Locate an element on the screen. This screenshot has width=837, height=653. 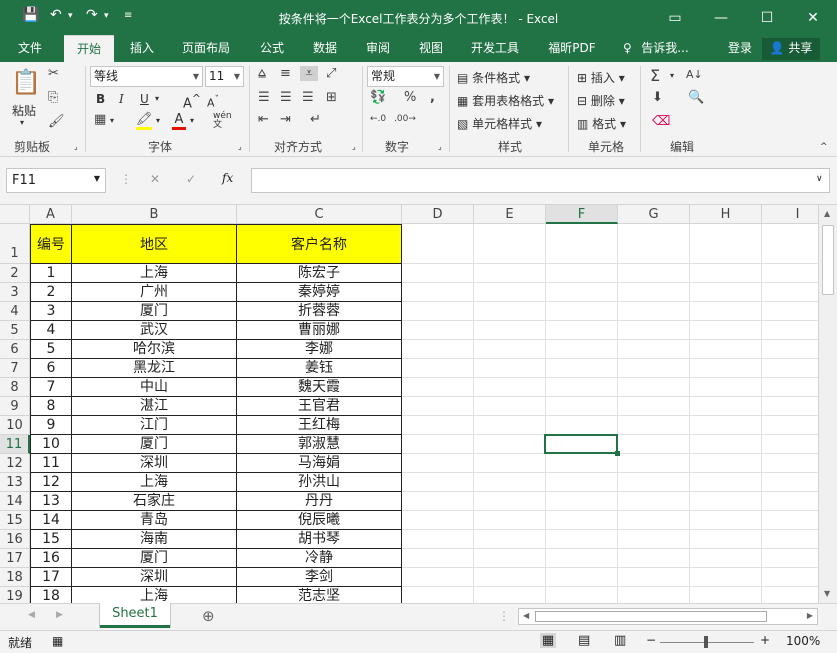
cell-styles-button: ▧ 单元格样式 ▾ is located at coordinates (499, 123).